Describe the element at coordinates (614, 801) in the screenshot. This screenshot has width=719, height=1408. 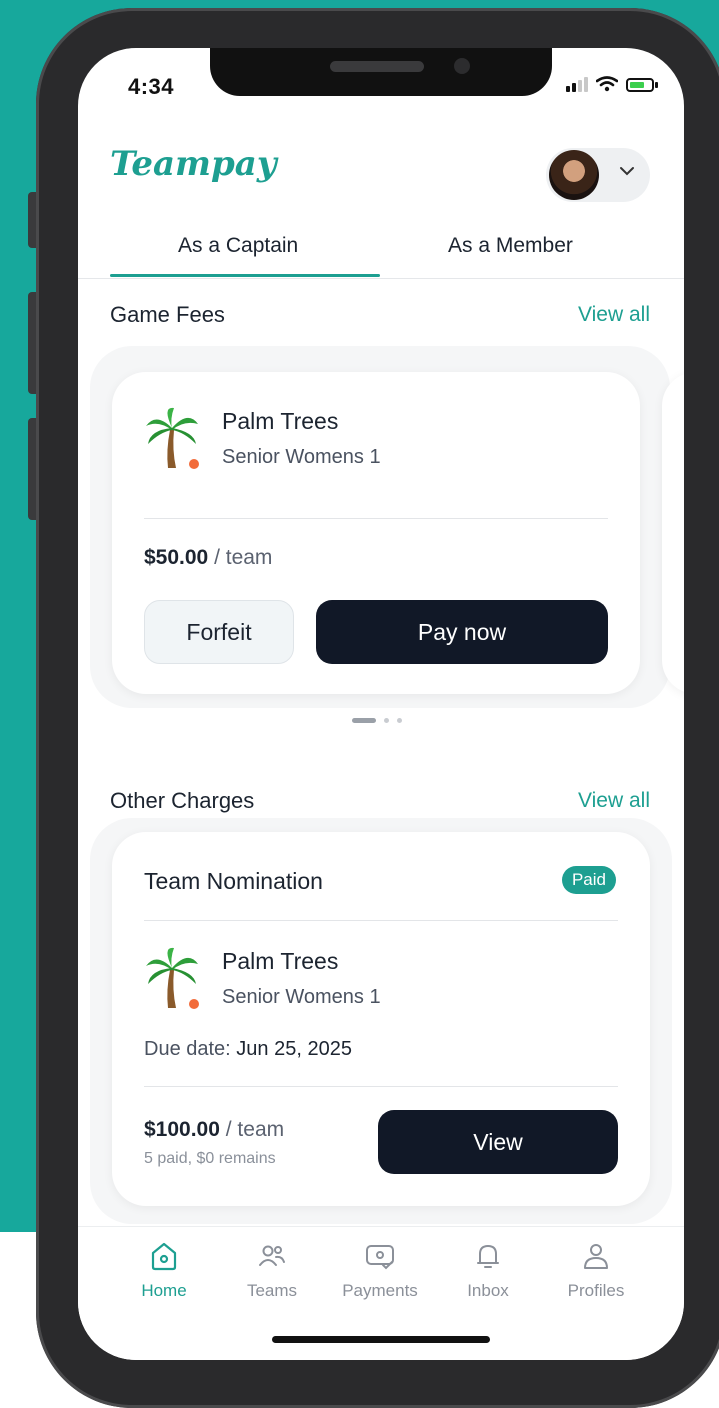
I see `other-charges-view-all-link: View all` at that location.